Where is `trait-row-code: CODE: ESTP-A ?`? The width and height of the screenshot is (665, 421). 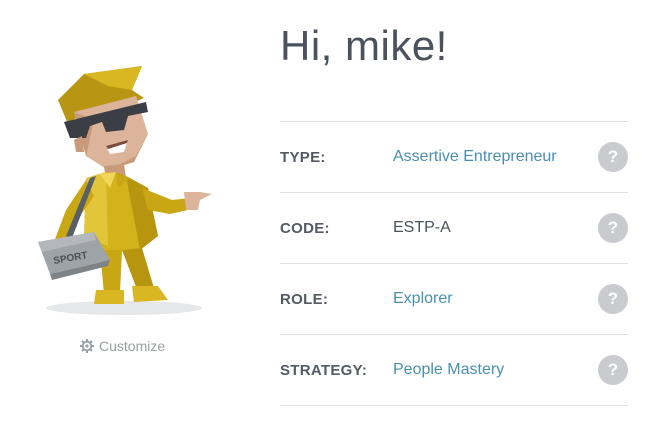
trait-row-code: CODE: ESTP-A ? is located at coordinates (454, 227).